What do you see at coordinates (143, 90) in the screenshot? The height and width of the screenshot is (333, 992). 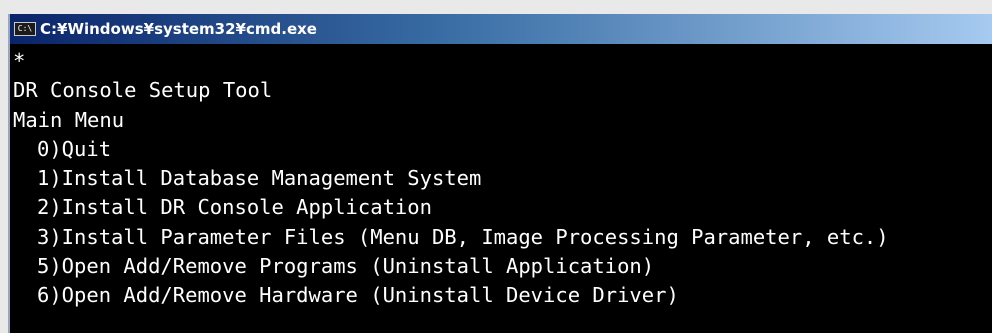 I see `tool-title: DR Console Setup Tool` at bounding box center [143, 90].